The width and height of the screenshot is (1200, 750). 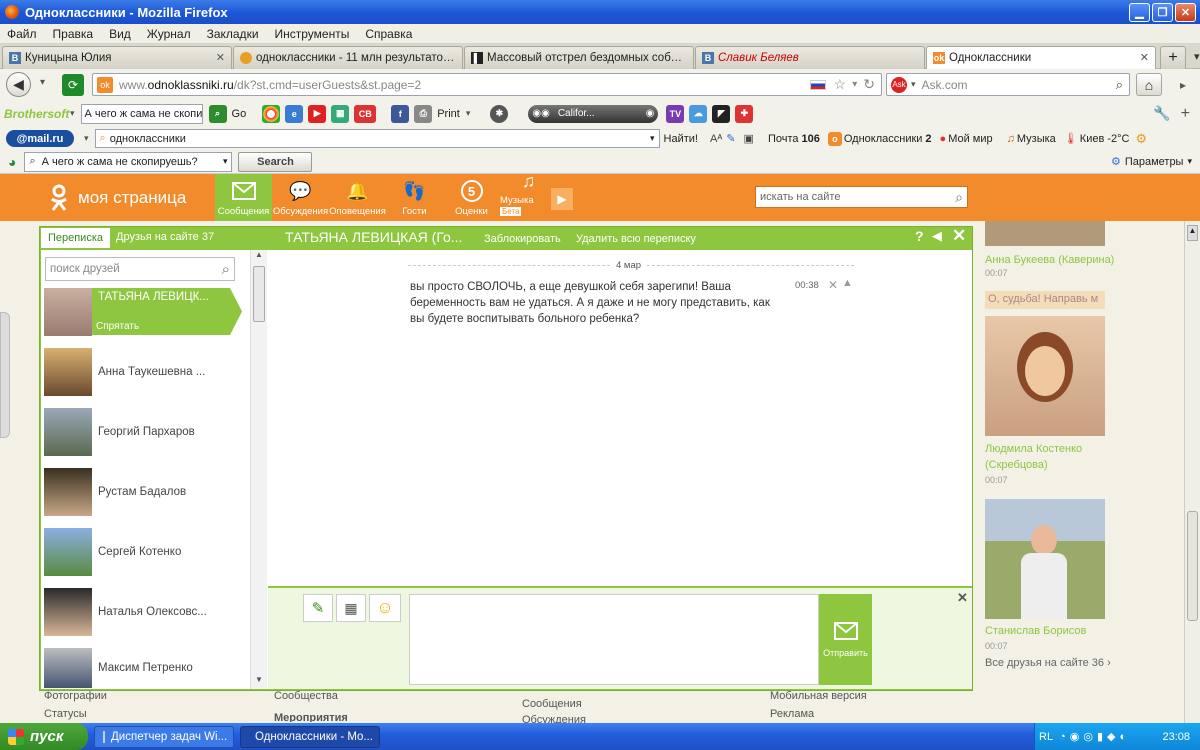 I want to click on friend-item-georgiy: Георгий Пархаров, so click(x=144, y=432).